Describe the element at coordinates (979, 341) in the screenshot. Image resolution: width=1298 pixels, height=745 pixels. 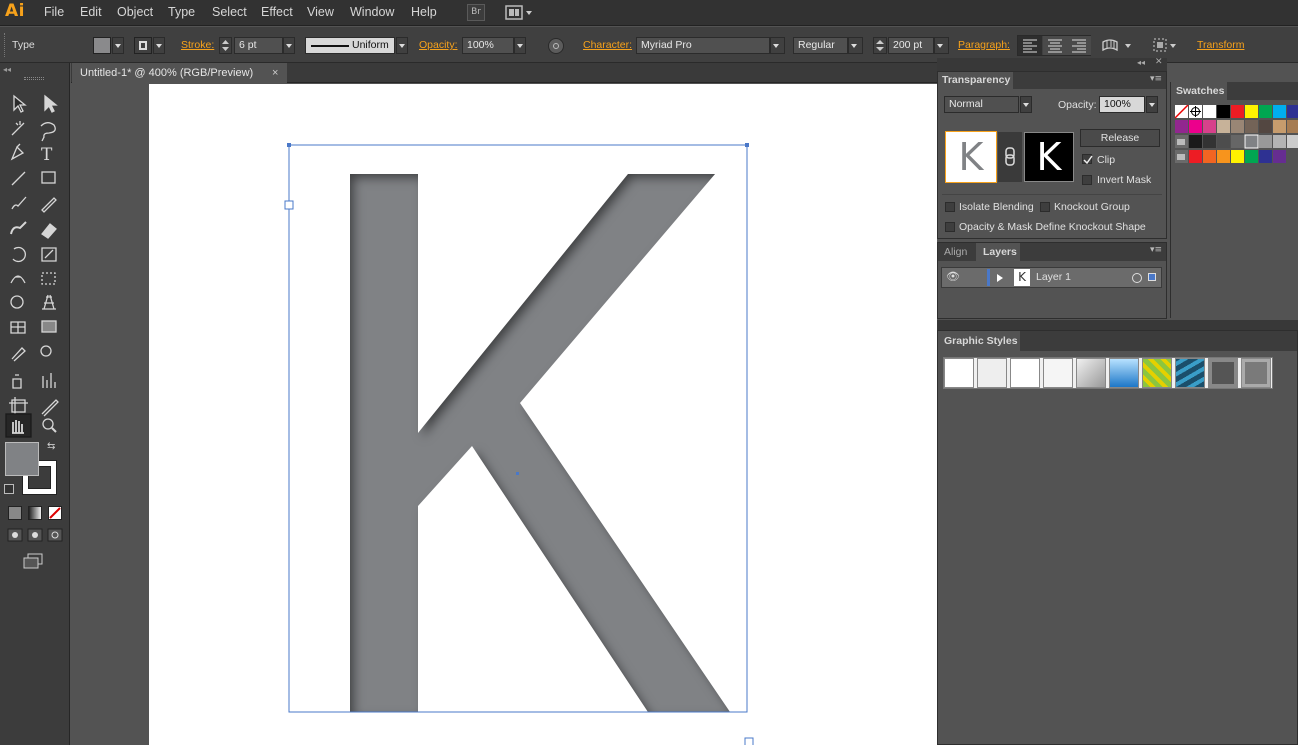
I see `tab-graphic-styles: Graphic Styles` at that location.